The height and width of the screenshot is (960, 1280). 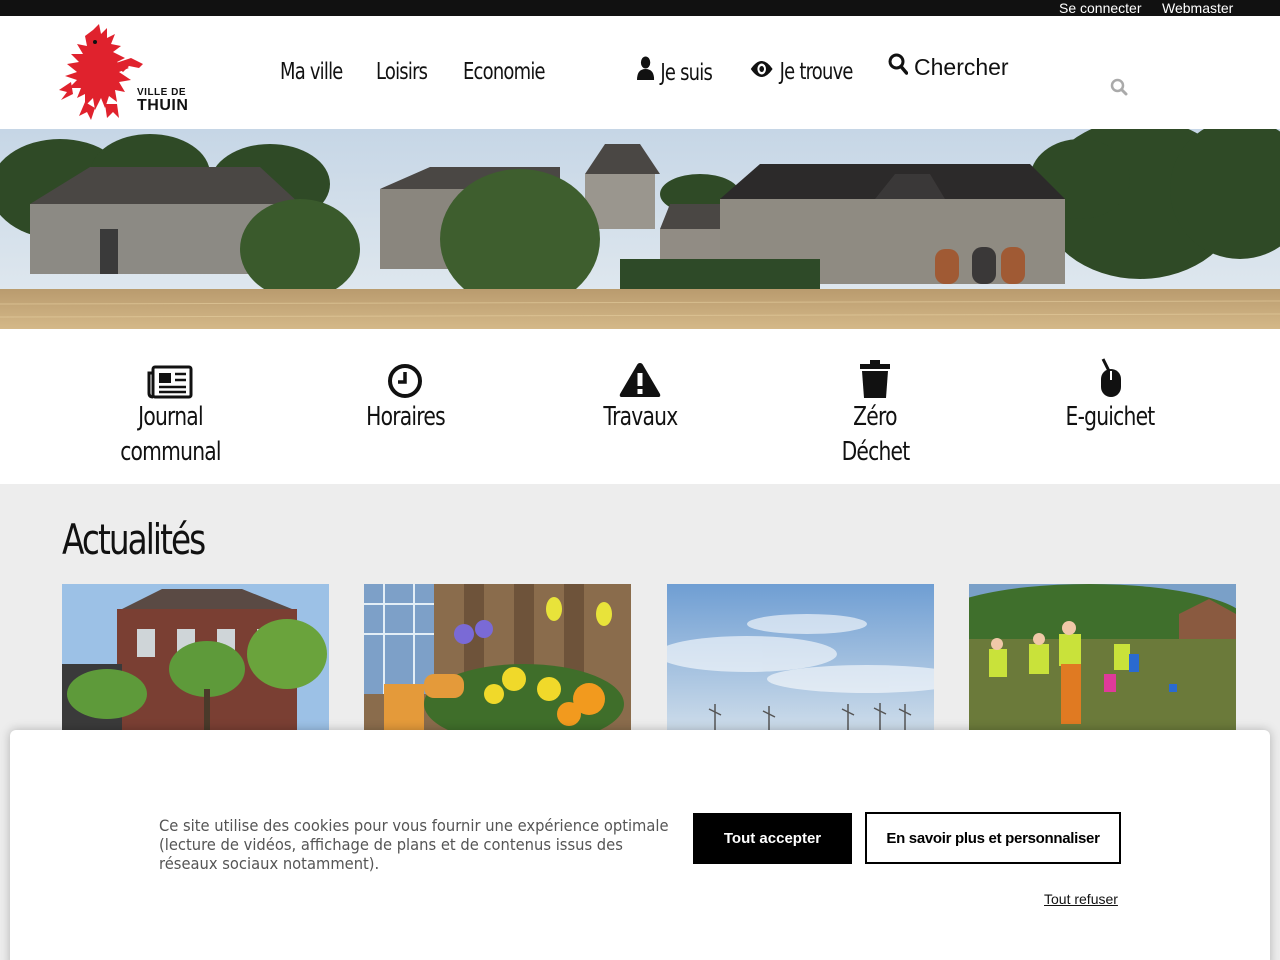 I want to click on quick-link-label: communal, so click(x=170, y=452).